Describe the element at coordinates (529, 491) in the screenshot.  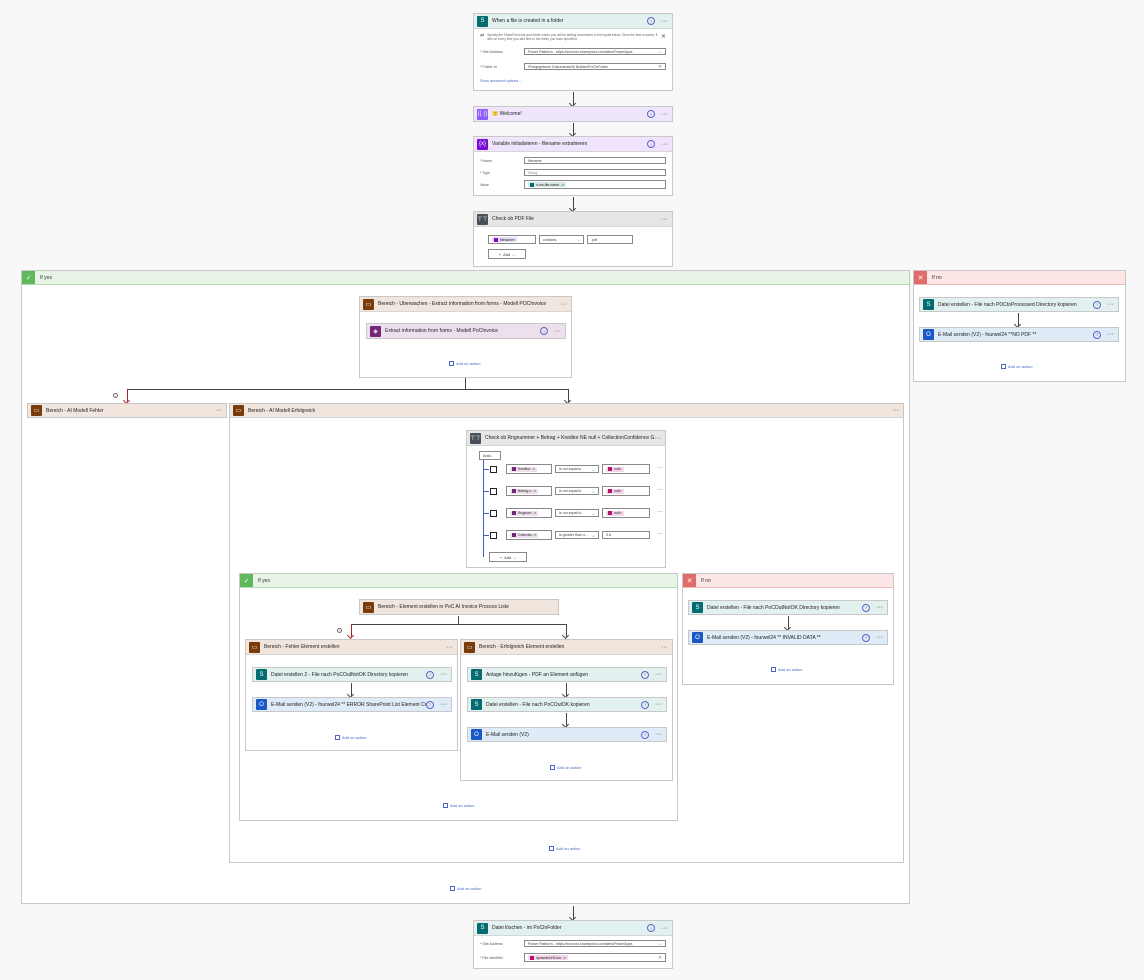
I see `condition-operand: Betrag-v... ×` at that location.